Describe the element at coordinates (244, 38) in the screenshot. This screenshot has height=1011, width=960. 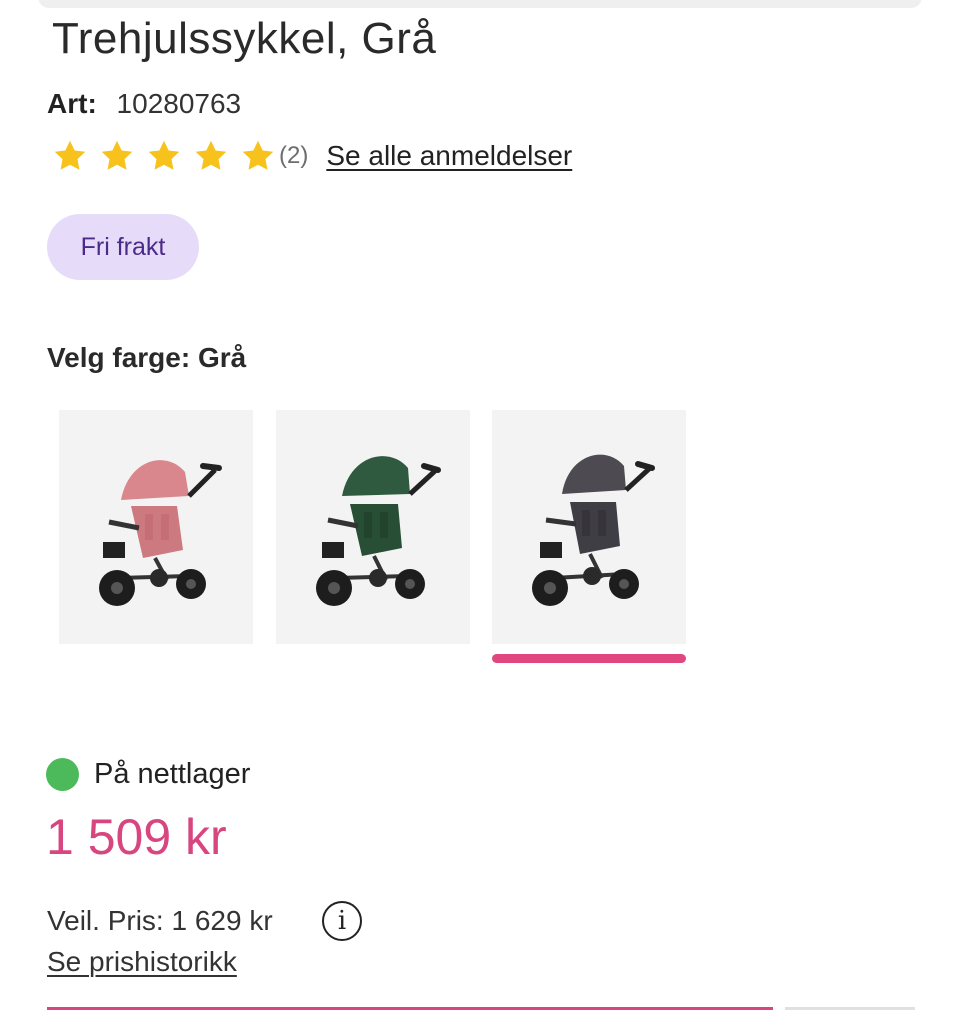
I see `product-title: Trehjulssykkel, Grå` at that location.